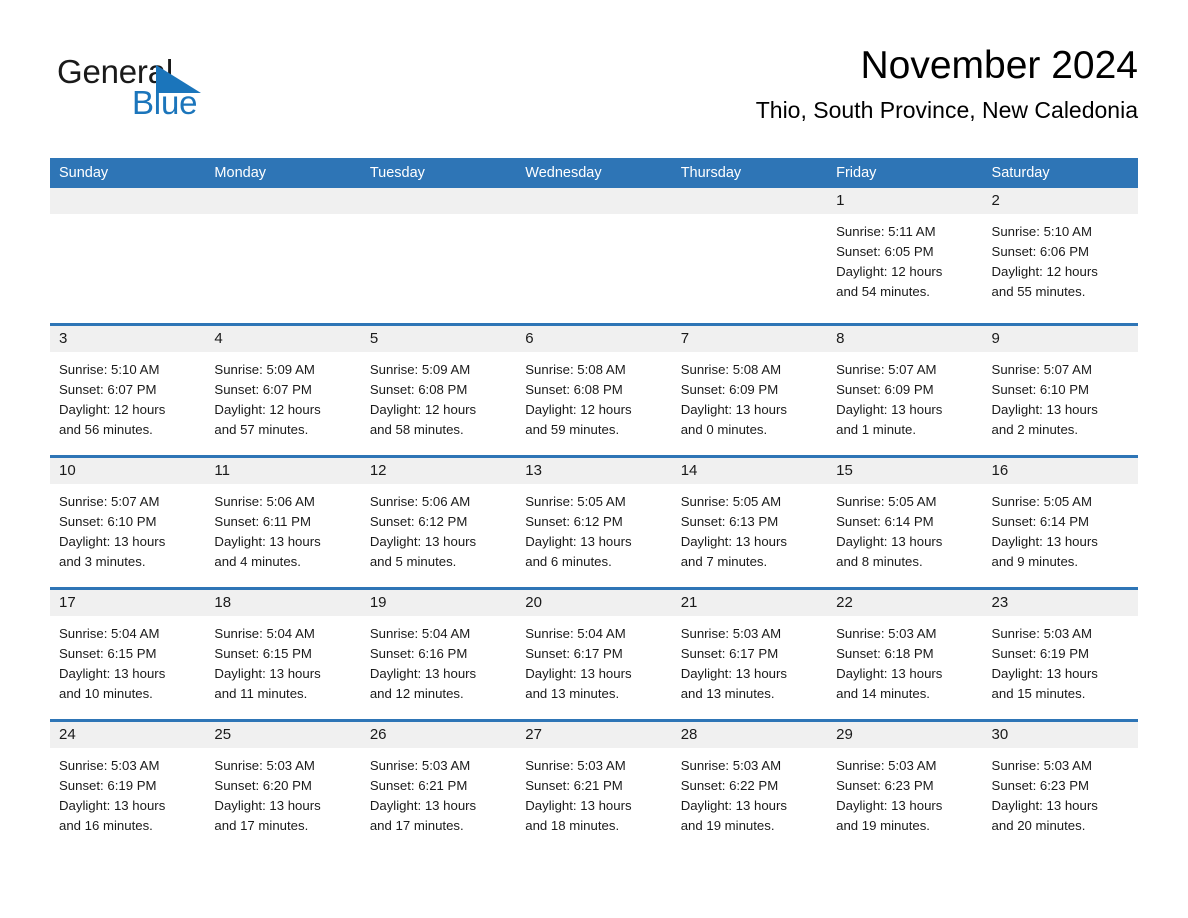 The height and width of the screenshot is (918, 1188). What do you see at coordinates (378, 470) in the screenshot?
I see `day-number: 12` at bounding box center [378, 470].